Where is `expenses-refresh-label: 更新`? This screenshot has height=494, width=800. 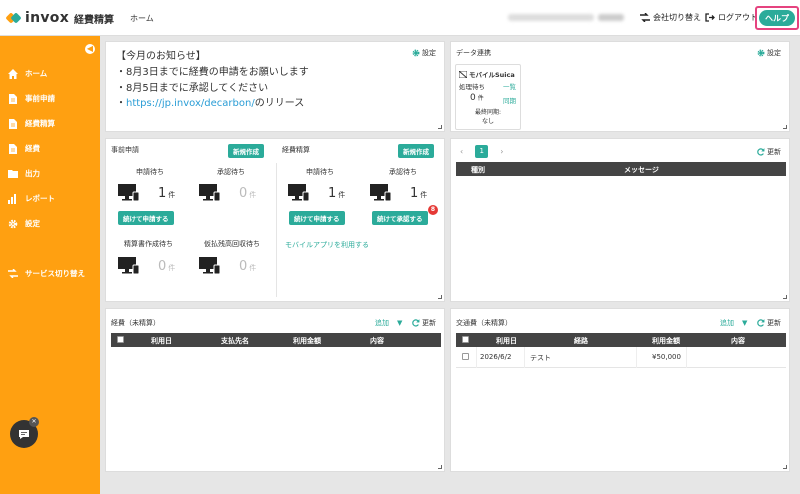
expenses-refresh-label: 更新 is located at coordinates (429, 323).